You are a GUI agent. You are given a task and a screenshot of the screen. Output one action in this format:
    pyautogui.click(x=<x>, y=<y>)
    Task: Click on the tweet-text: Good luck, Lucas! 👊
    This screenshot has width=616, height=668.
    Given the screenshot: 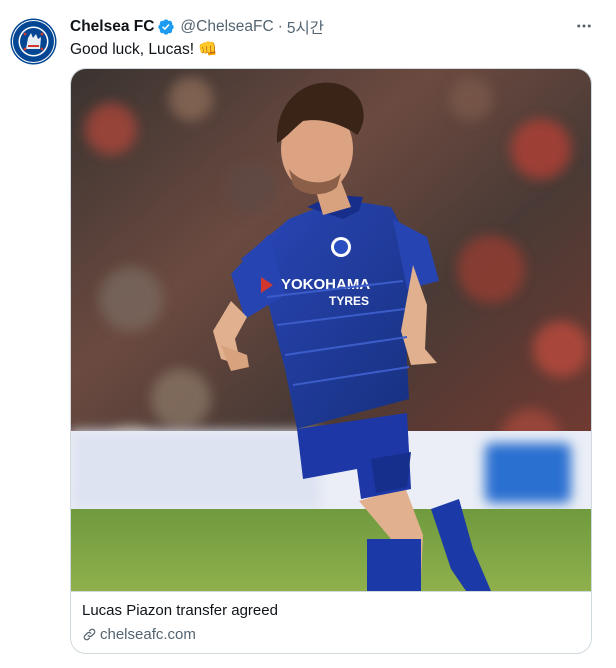 What is the action you would take?
    pyautogui.click(x=144, y=49)
    